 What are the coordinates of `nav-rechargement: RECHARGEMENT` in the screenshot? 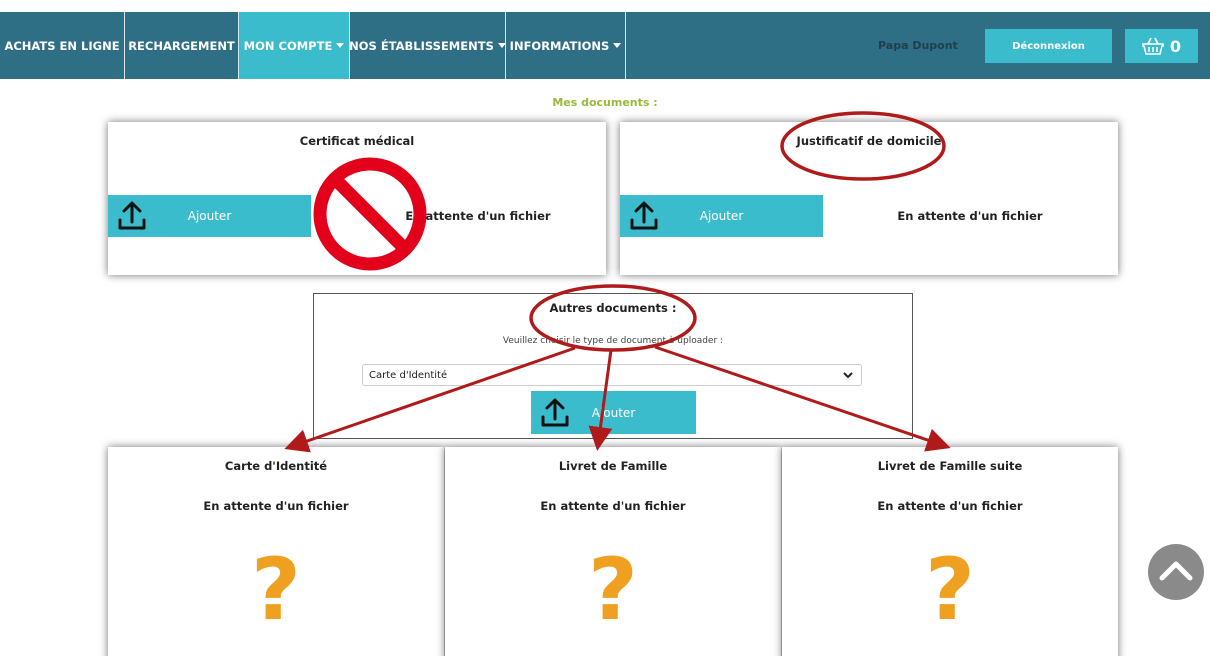 It's located at (181, 45).